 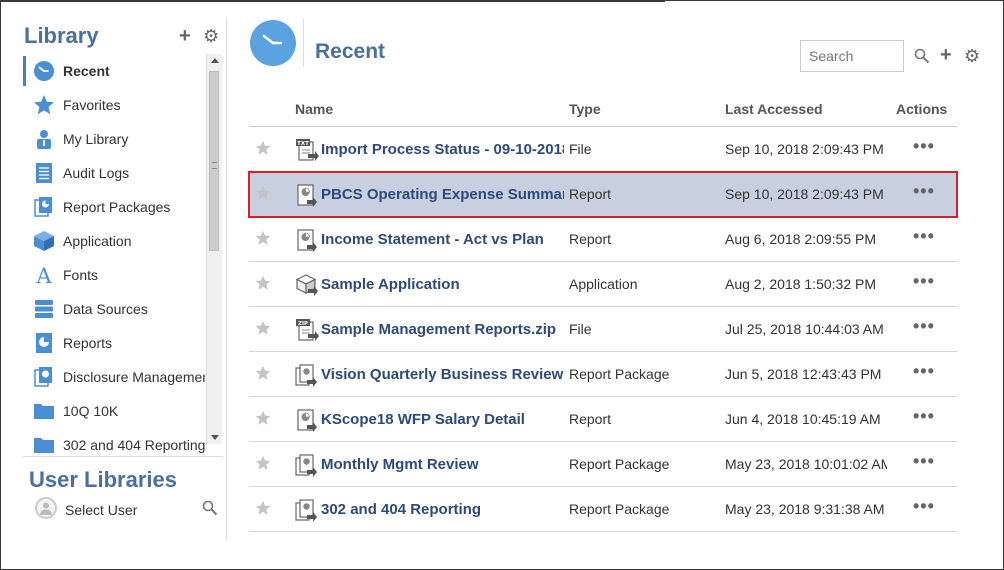 I want to click on svg-text: ZIP, so click(x=303, y=324).